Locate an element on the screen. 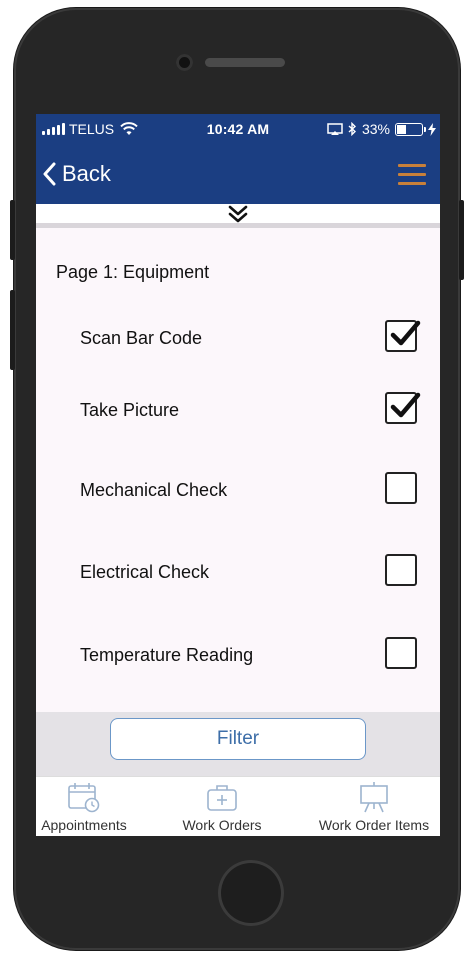  earpiece-speaker is located at coordinates (245, 62).